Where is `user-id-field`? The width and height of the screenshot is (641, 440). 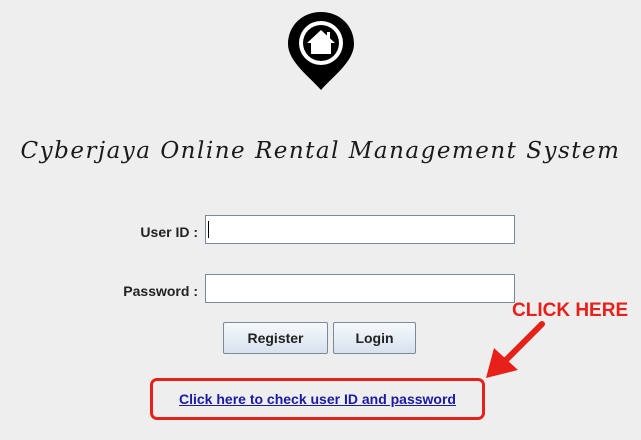 user-id-field is located at coordinates (360, 229).